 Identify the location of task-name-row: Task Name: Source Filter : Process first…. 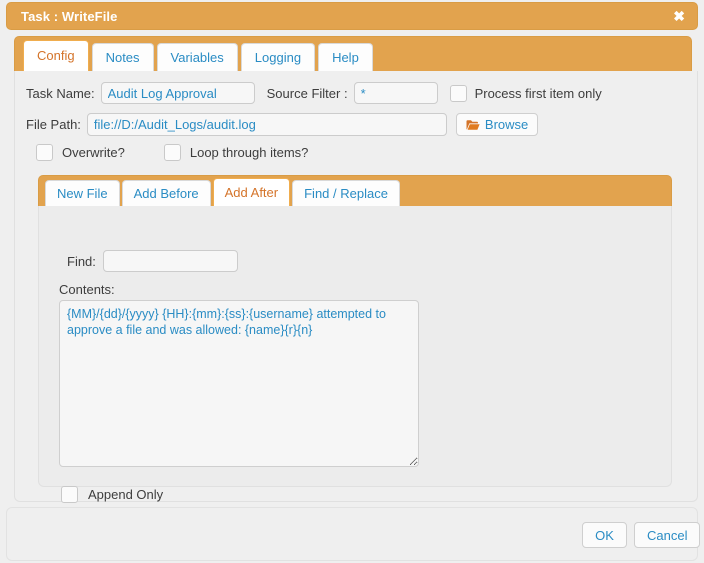
(314, 93).